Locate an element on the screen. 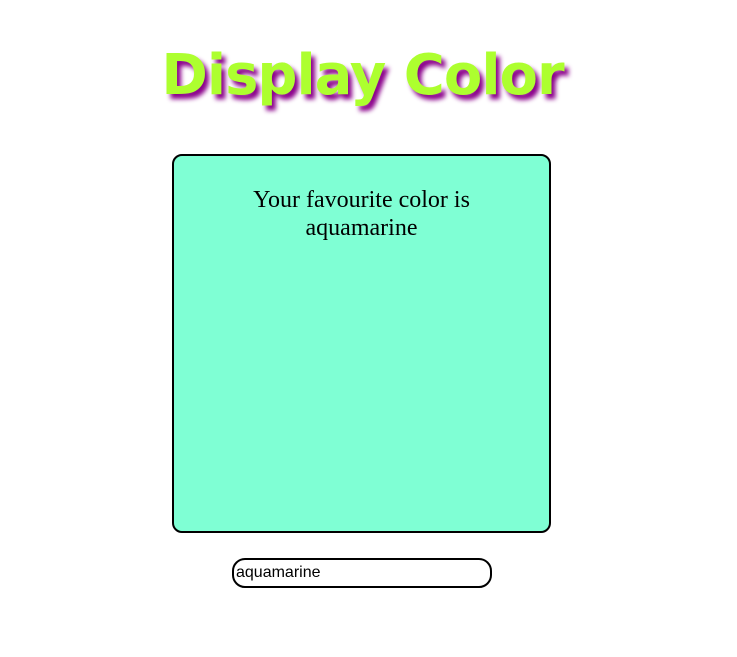  message-prefix: Your favourite color is is located at coordinates (361, 200).